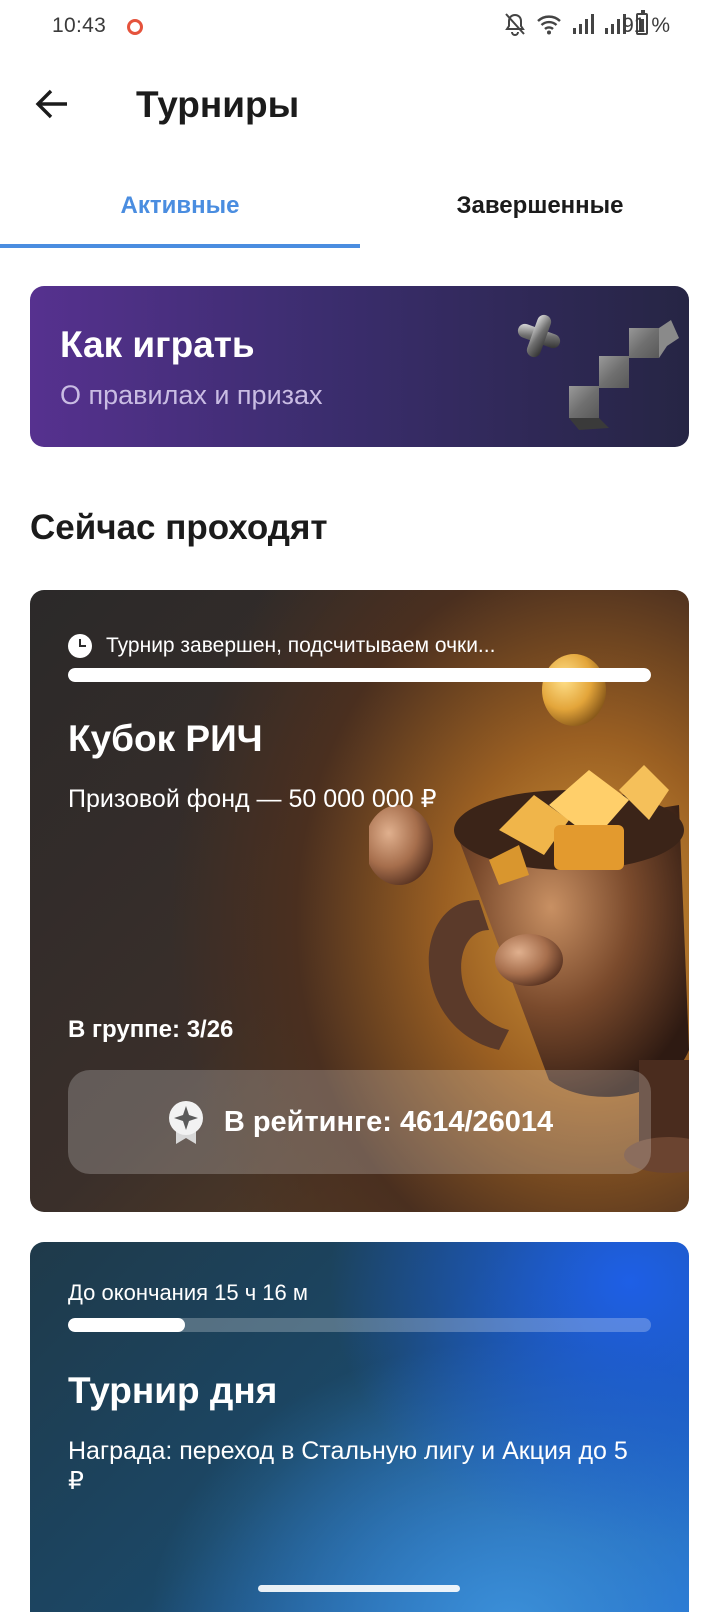  What do you see at coordinates (151, 1029) in the screenshot?
I see `tournament-group: В группе: 3/26` at bounding box center [151, 1029].